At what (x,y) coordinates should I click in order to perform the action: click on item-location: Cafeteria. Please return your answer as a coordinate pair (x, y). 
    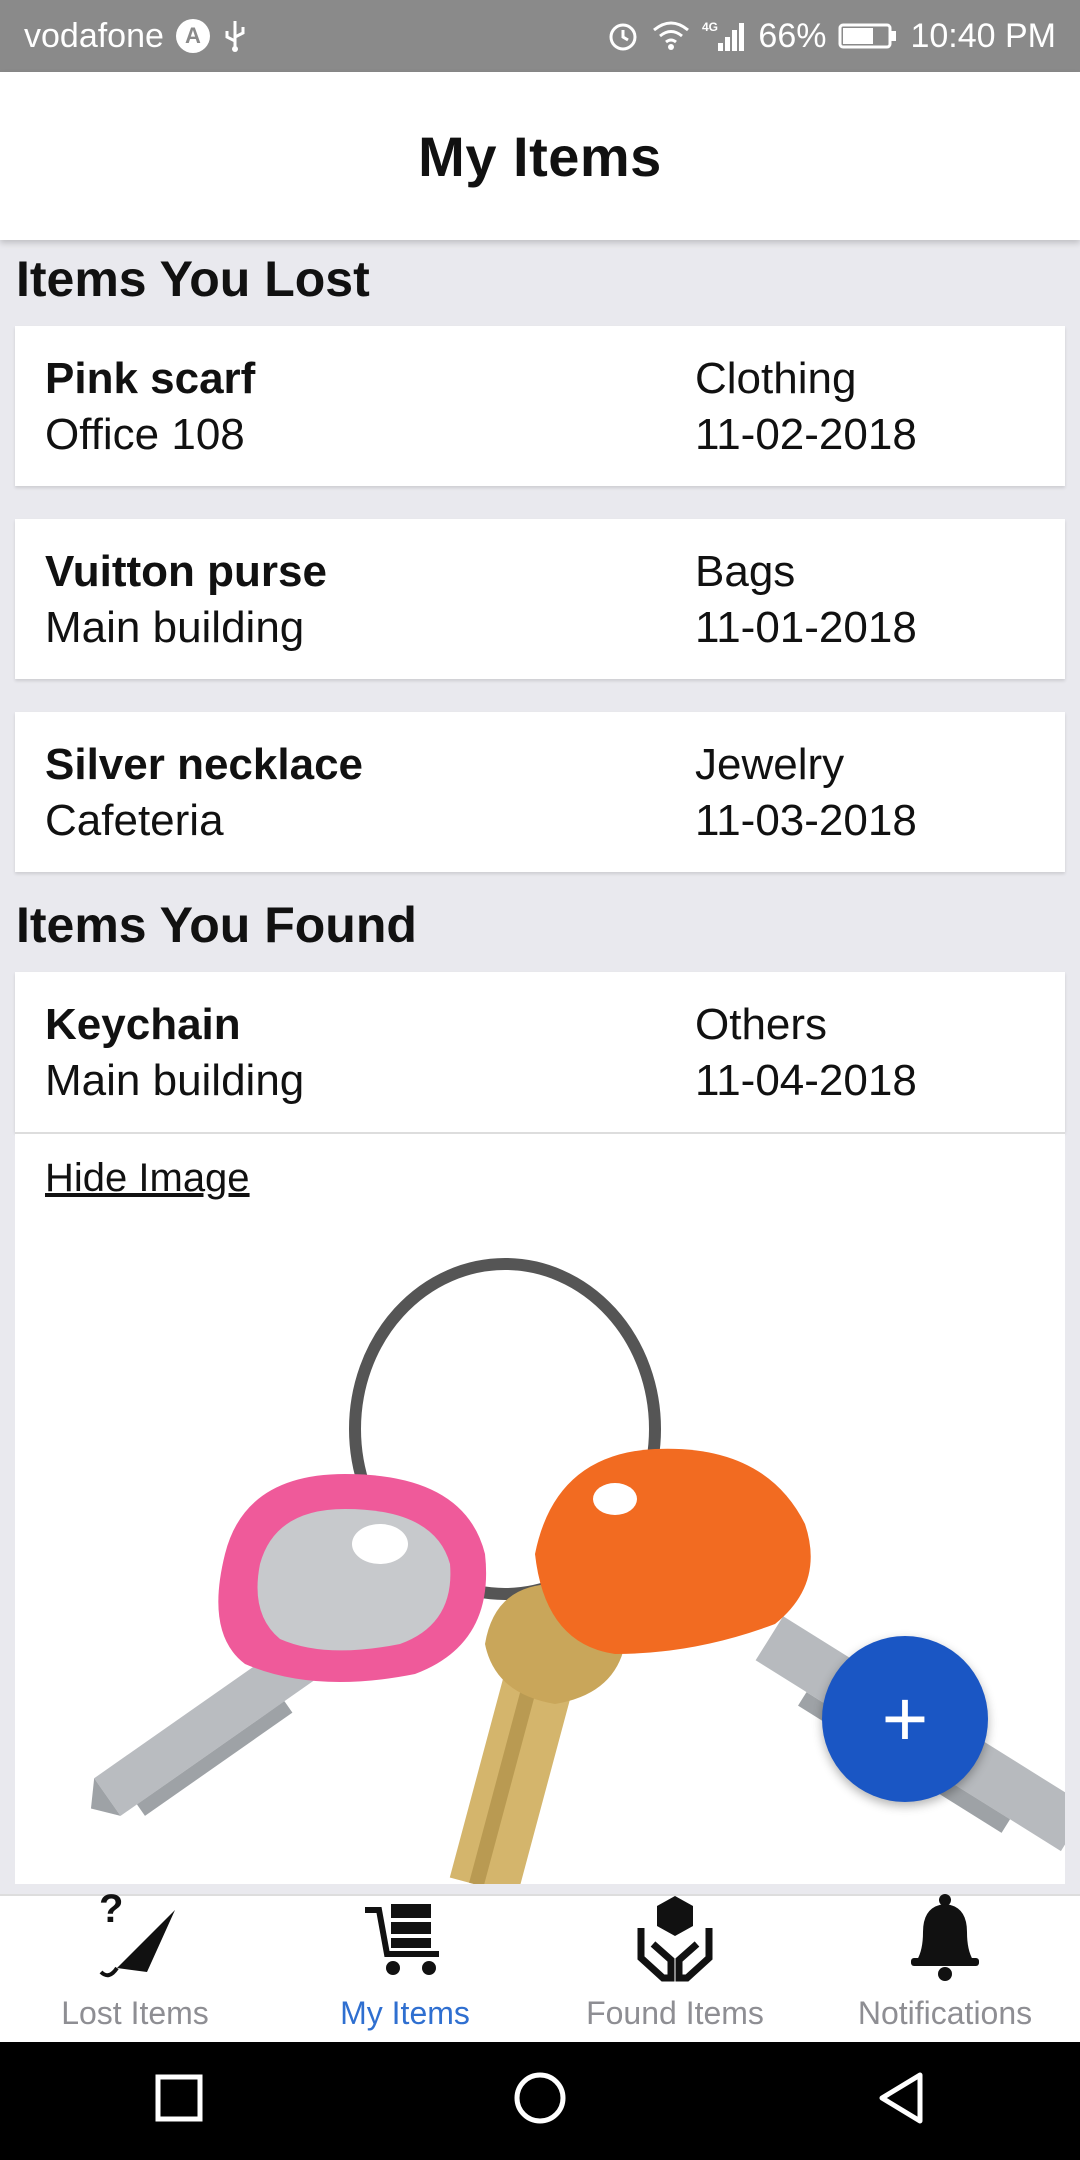
    Looking at the image, I should click on (134, 820).